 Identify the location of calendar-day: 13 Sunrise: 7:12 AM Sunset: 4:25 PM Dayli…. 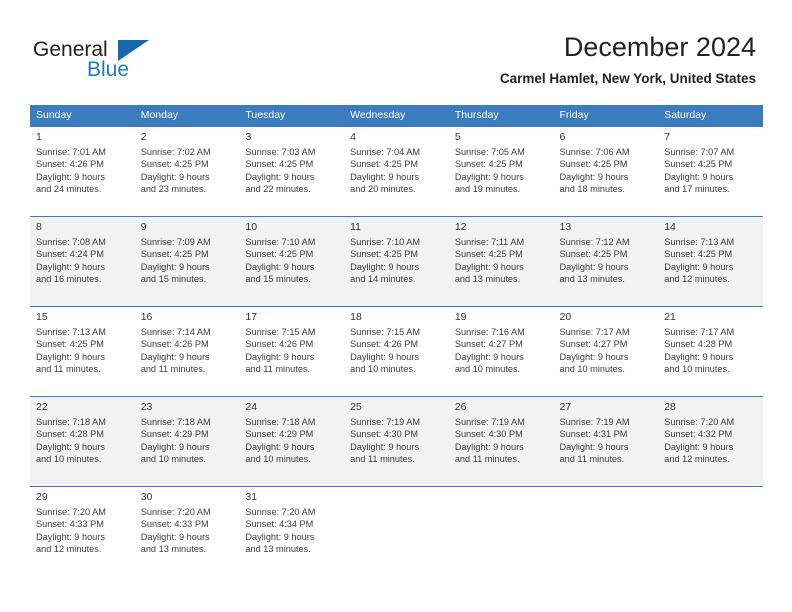
(606, 261).